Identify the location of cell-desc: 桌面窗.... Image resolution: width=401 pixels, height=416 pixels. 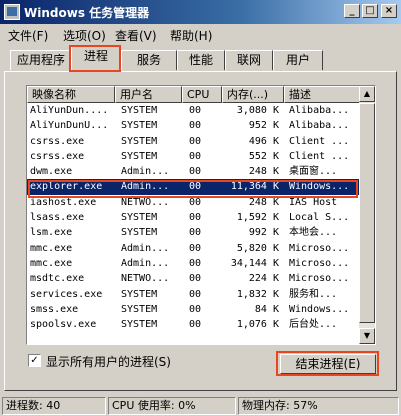
(313, 172).